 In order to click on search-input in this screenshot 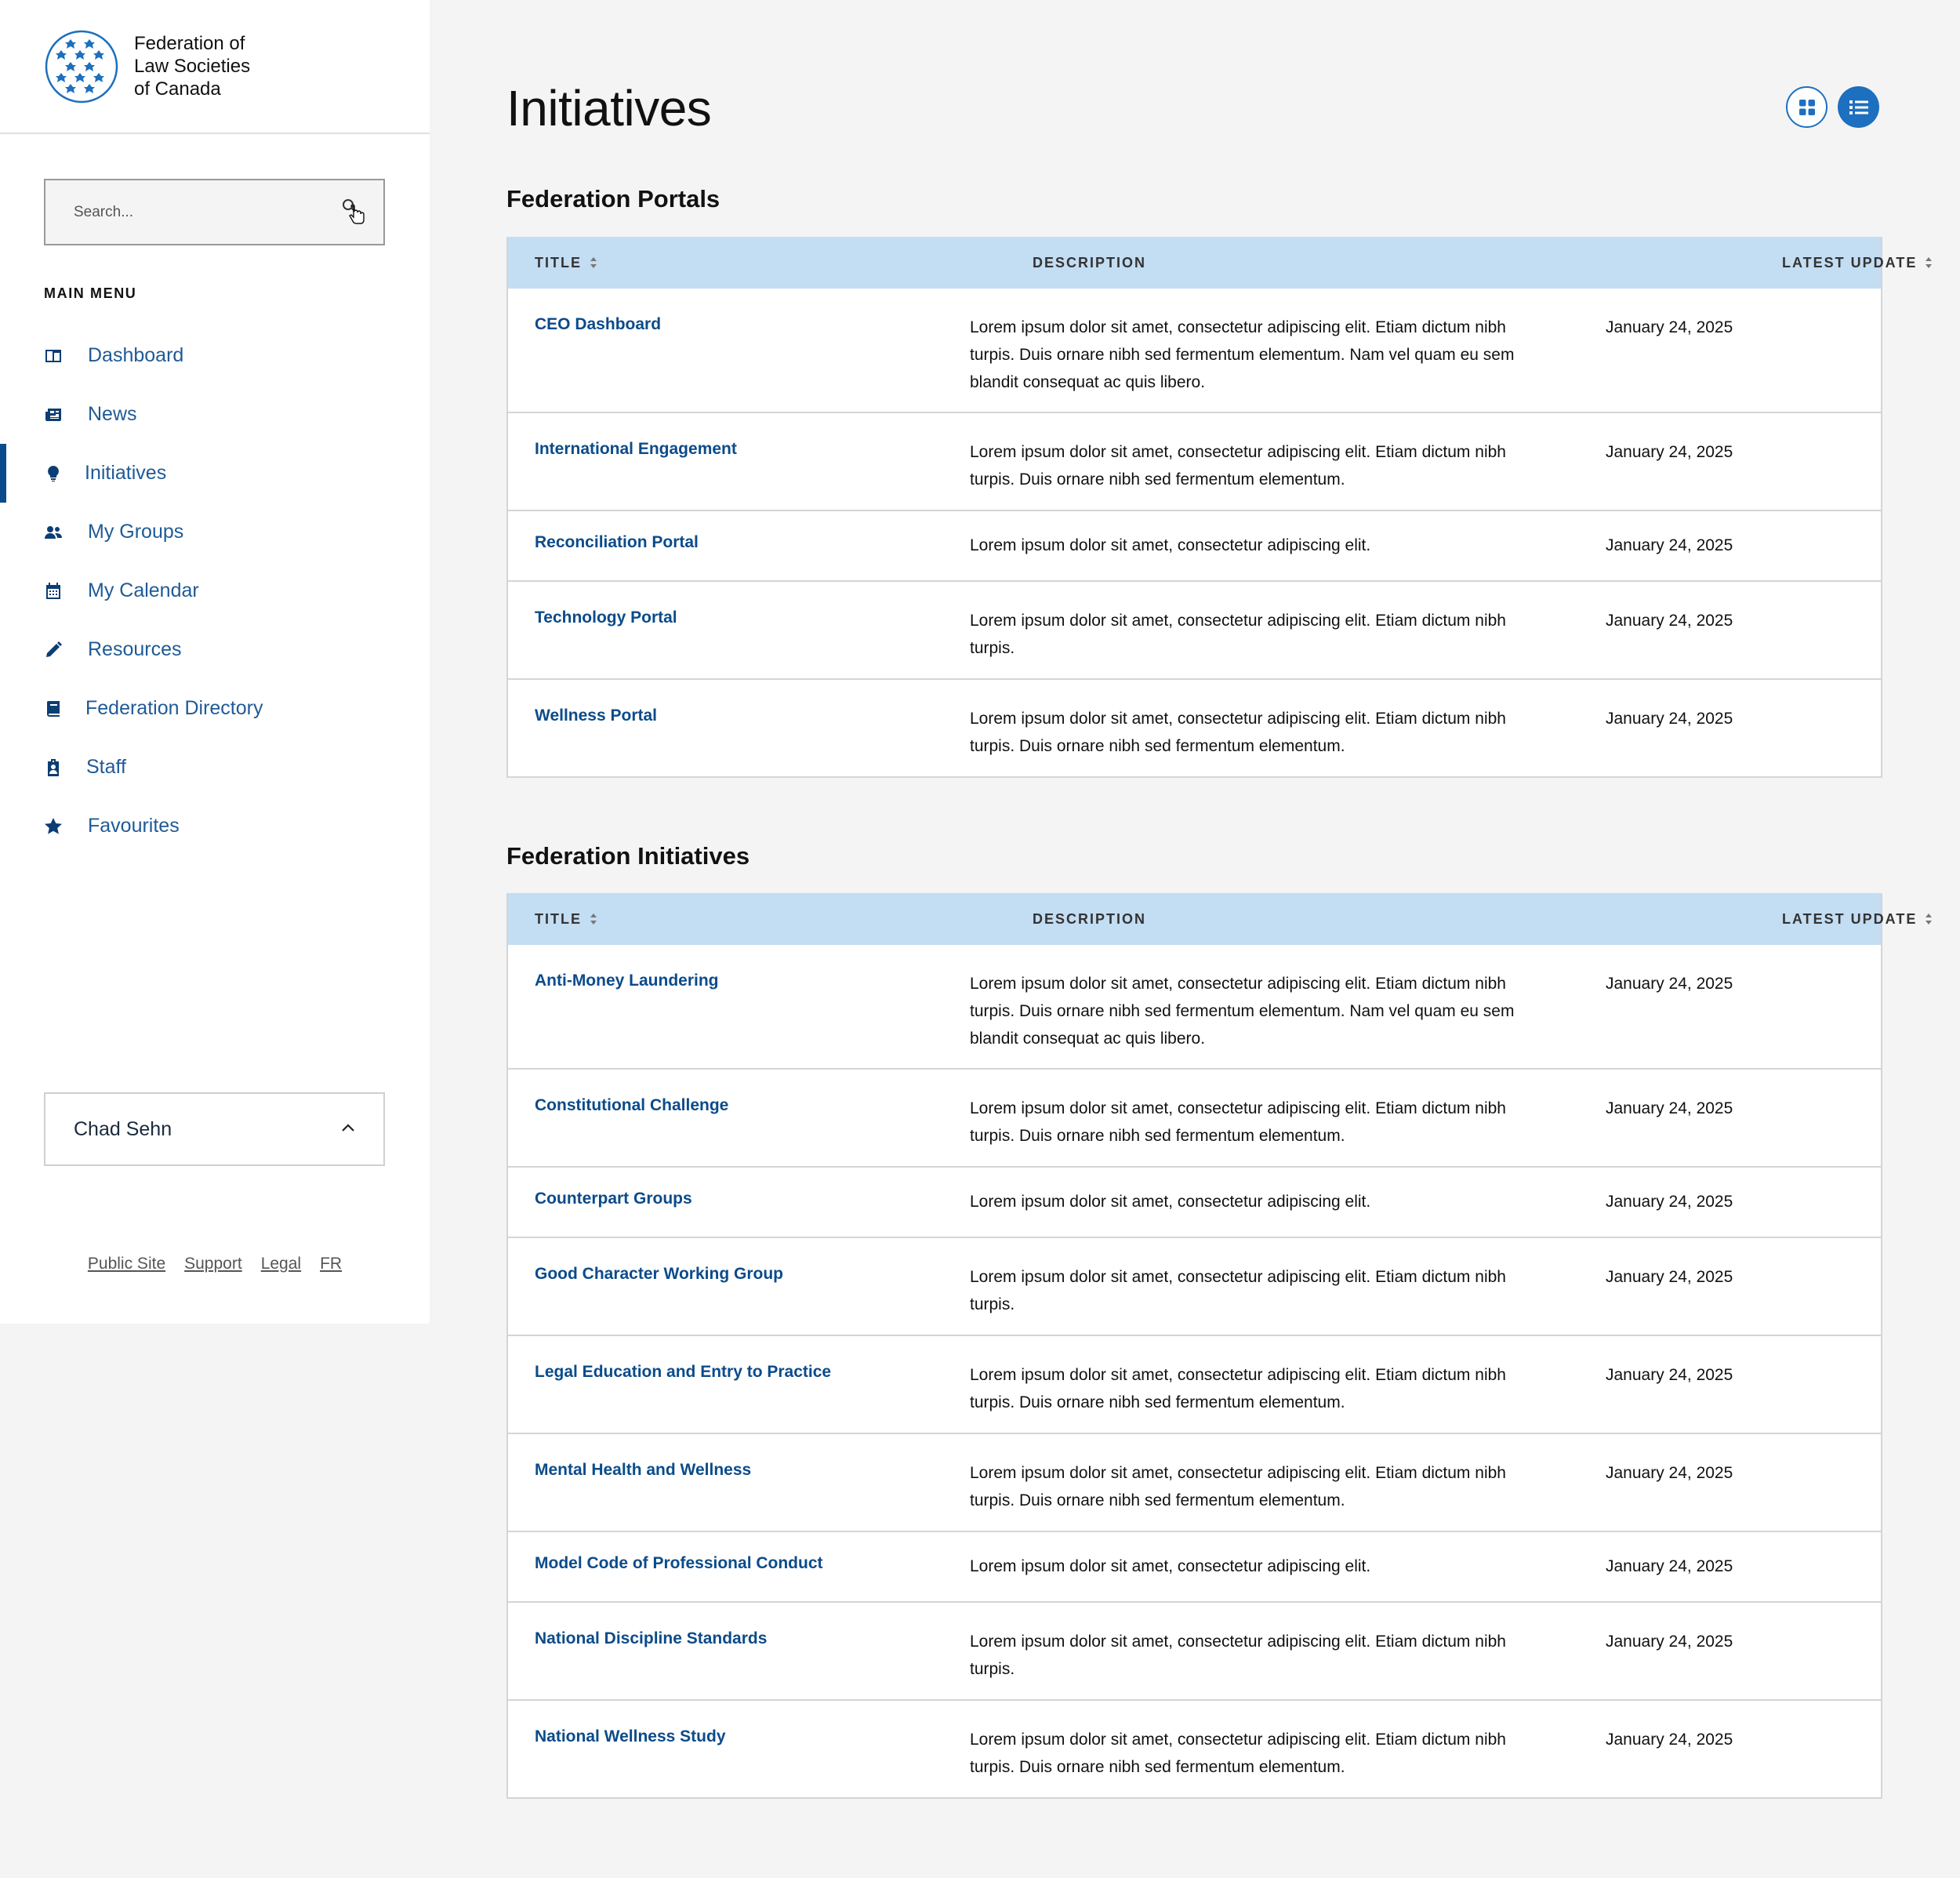, I will do `click(208, 212)`.